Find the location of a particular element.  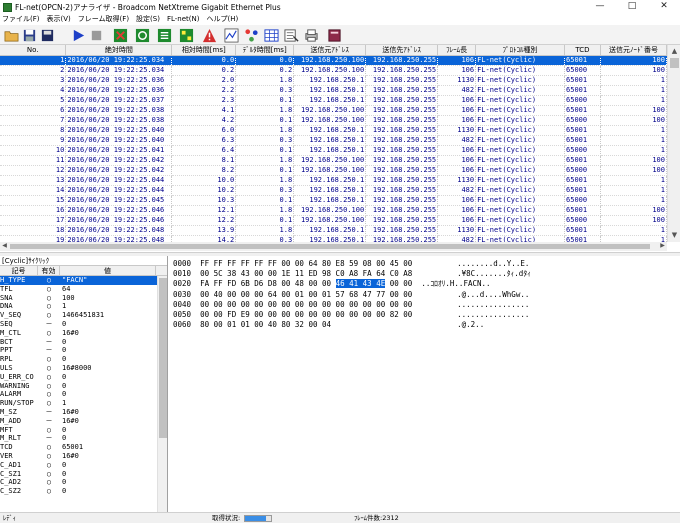

field-row: TCD ○ 65001 is located at coordinates (83, 447).